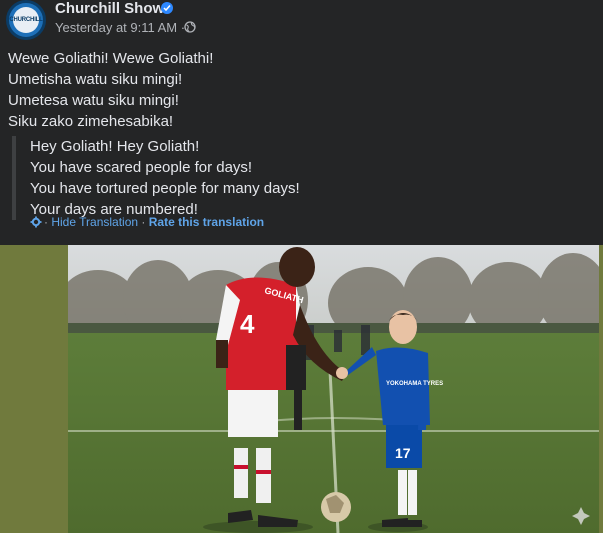 This screenshot has width=603, height=533. What do you see at coordinates (141, 167) in the screenshot?
I see `translation-line: You have scared people for days!` at bounding box center [141, 167].